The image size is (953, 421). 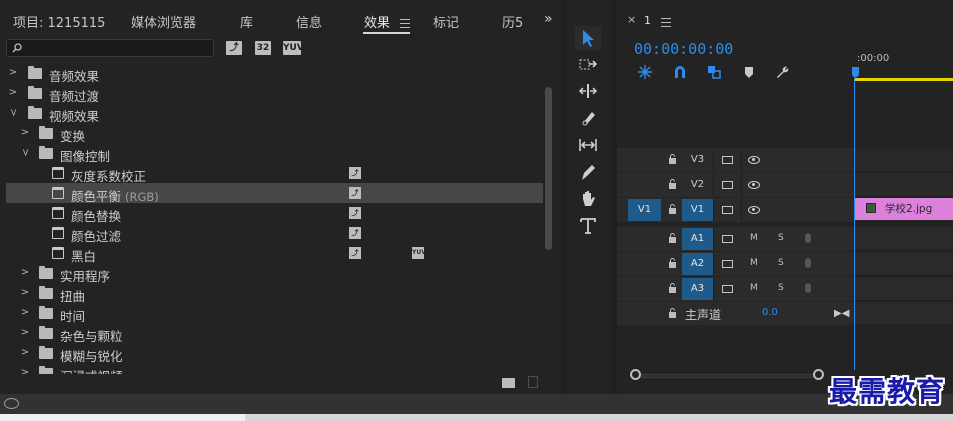 What do you see at coordinates (11, 403) in the screenshot?
I see `status-indicator-icon` at bounding box center [11, 403].